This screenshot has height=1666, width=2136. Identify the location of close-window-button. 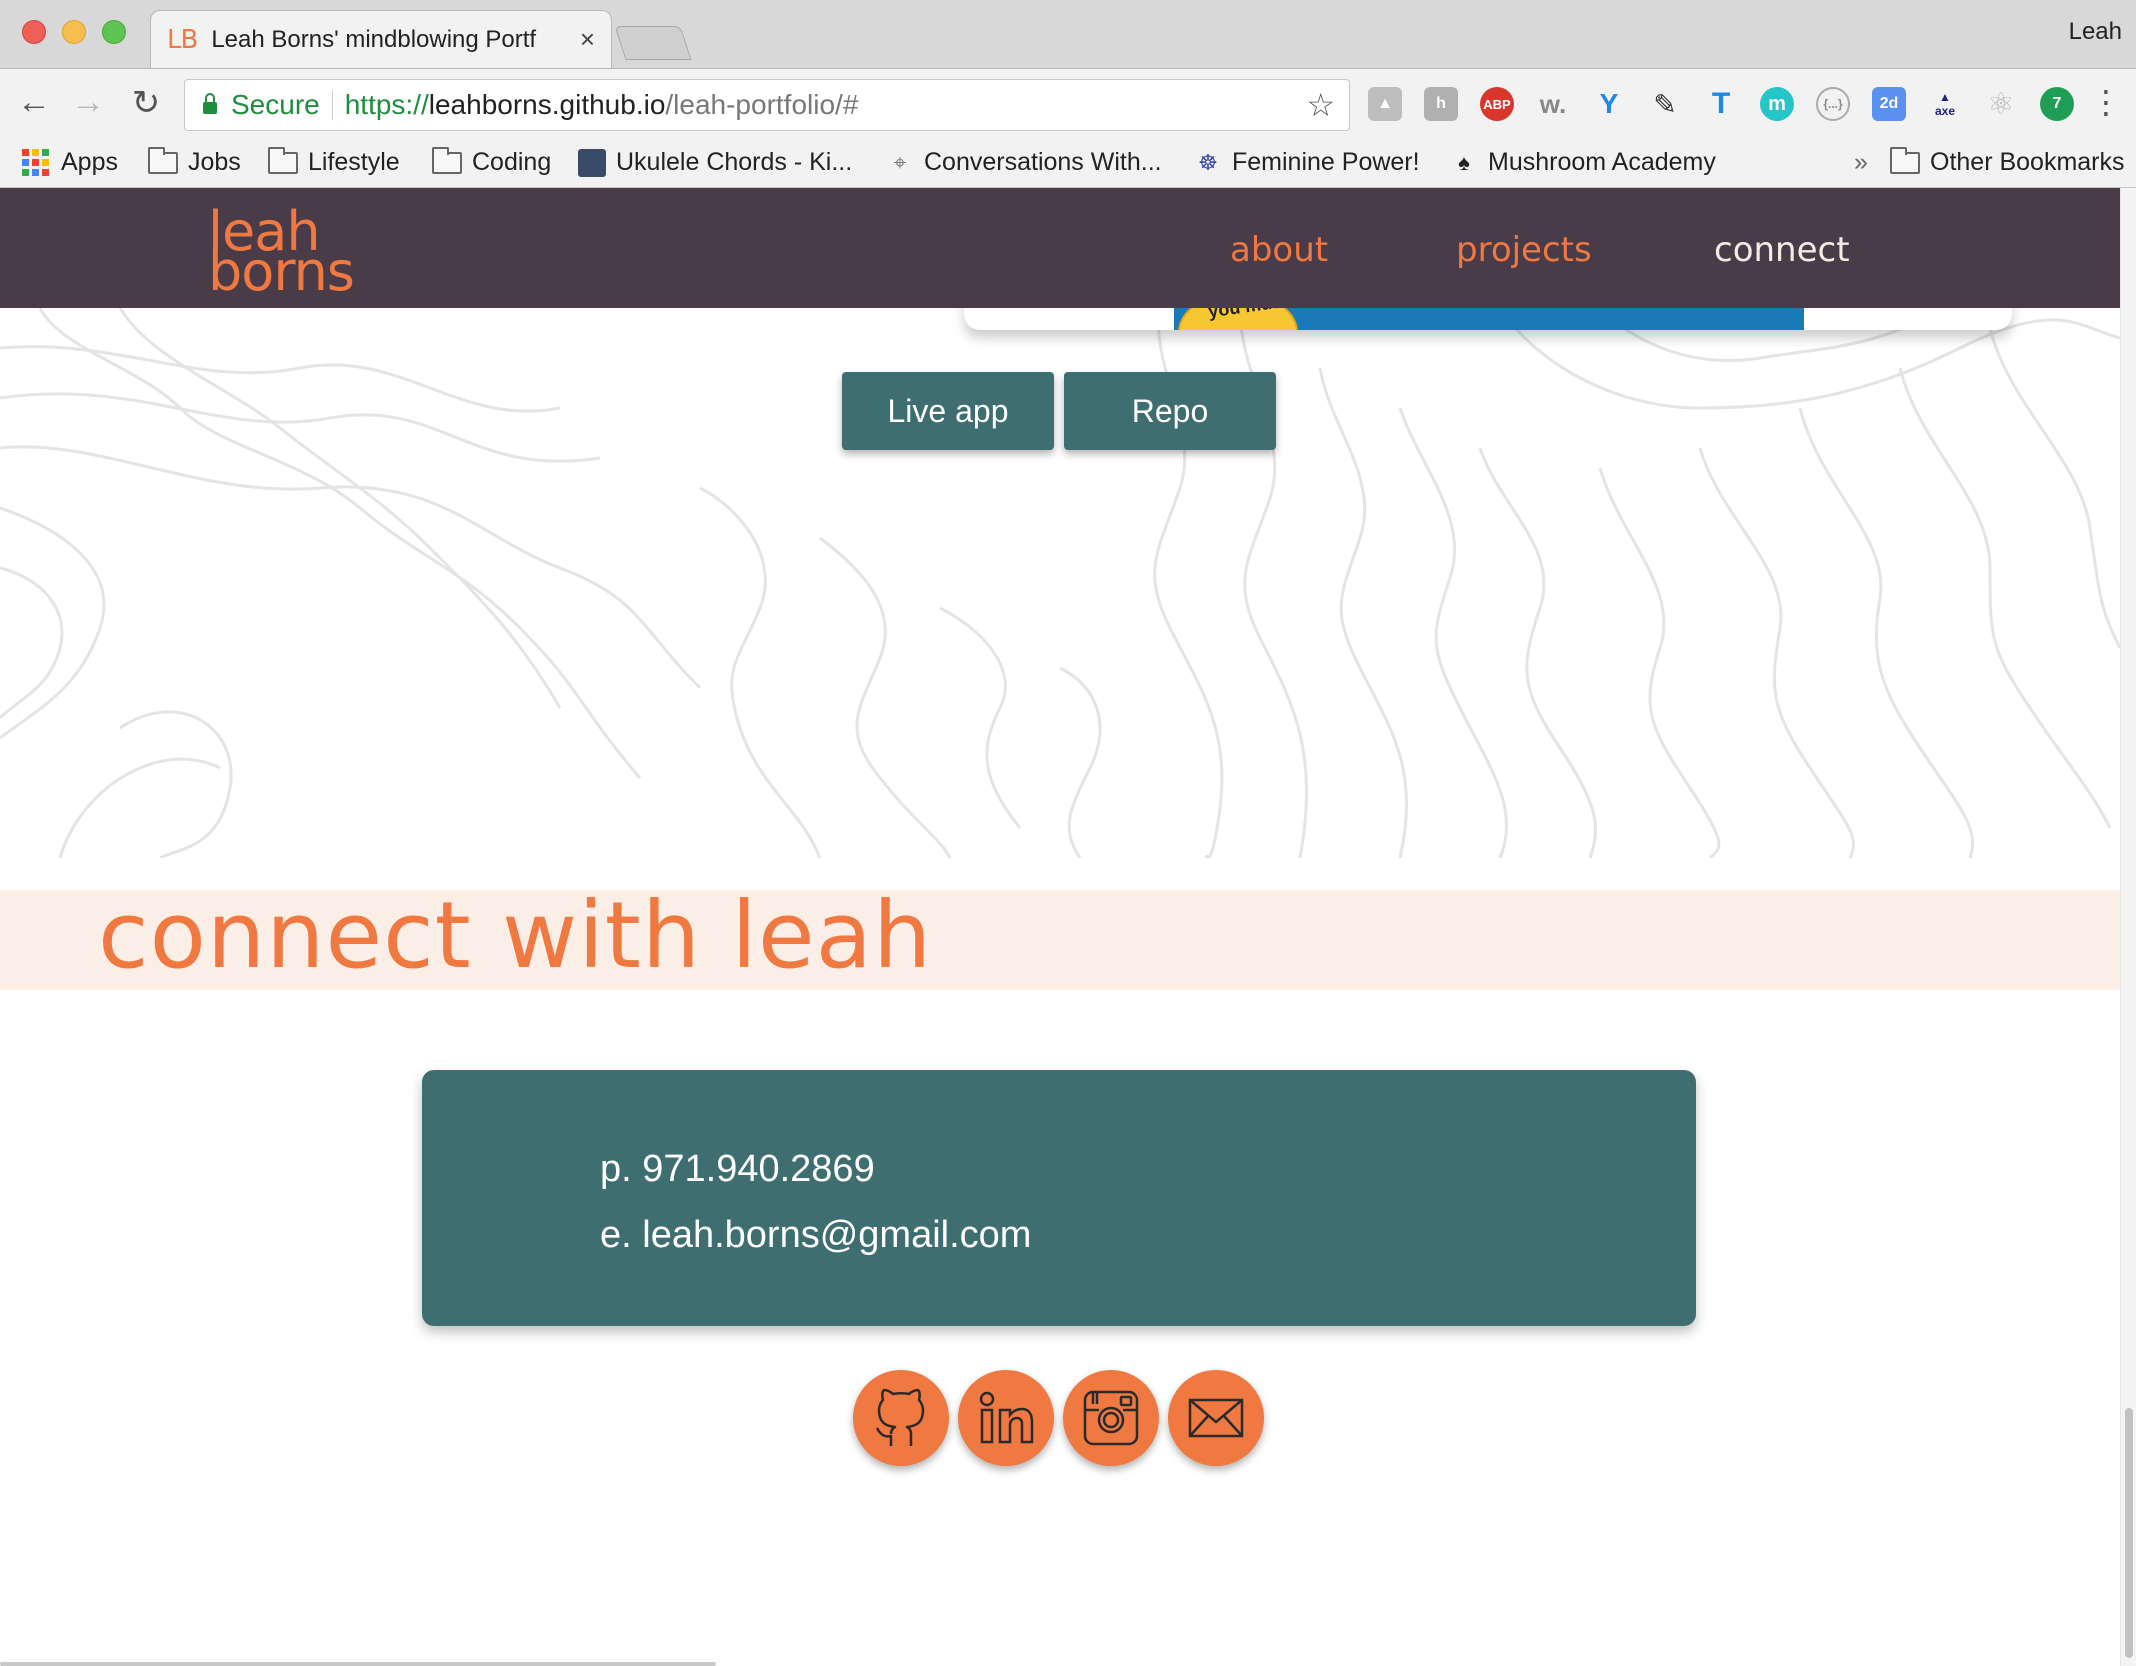
(34, 32).